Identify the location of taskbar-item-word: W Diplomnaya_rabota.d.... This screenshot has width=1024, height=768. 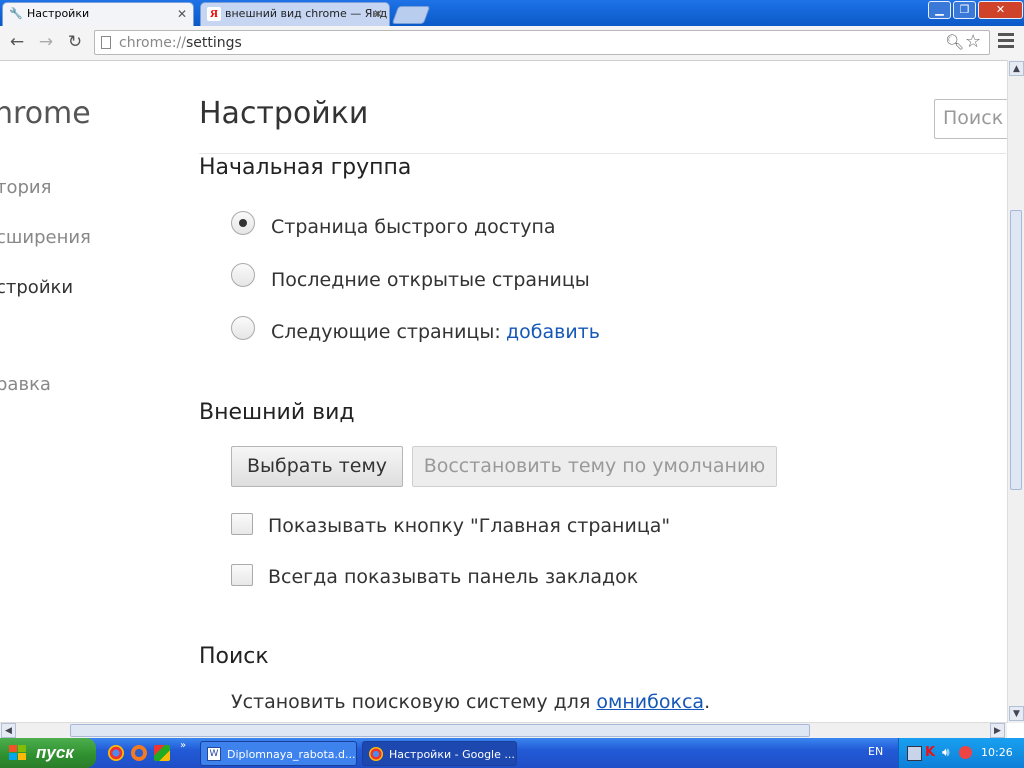
(278, 753).